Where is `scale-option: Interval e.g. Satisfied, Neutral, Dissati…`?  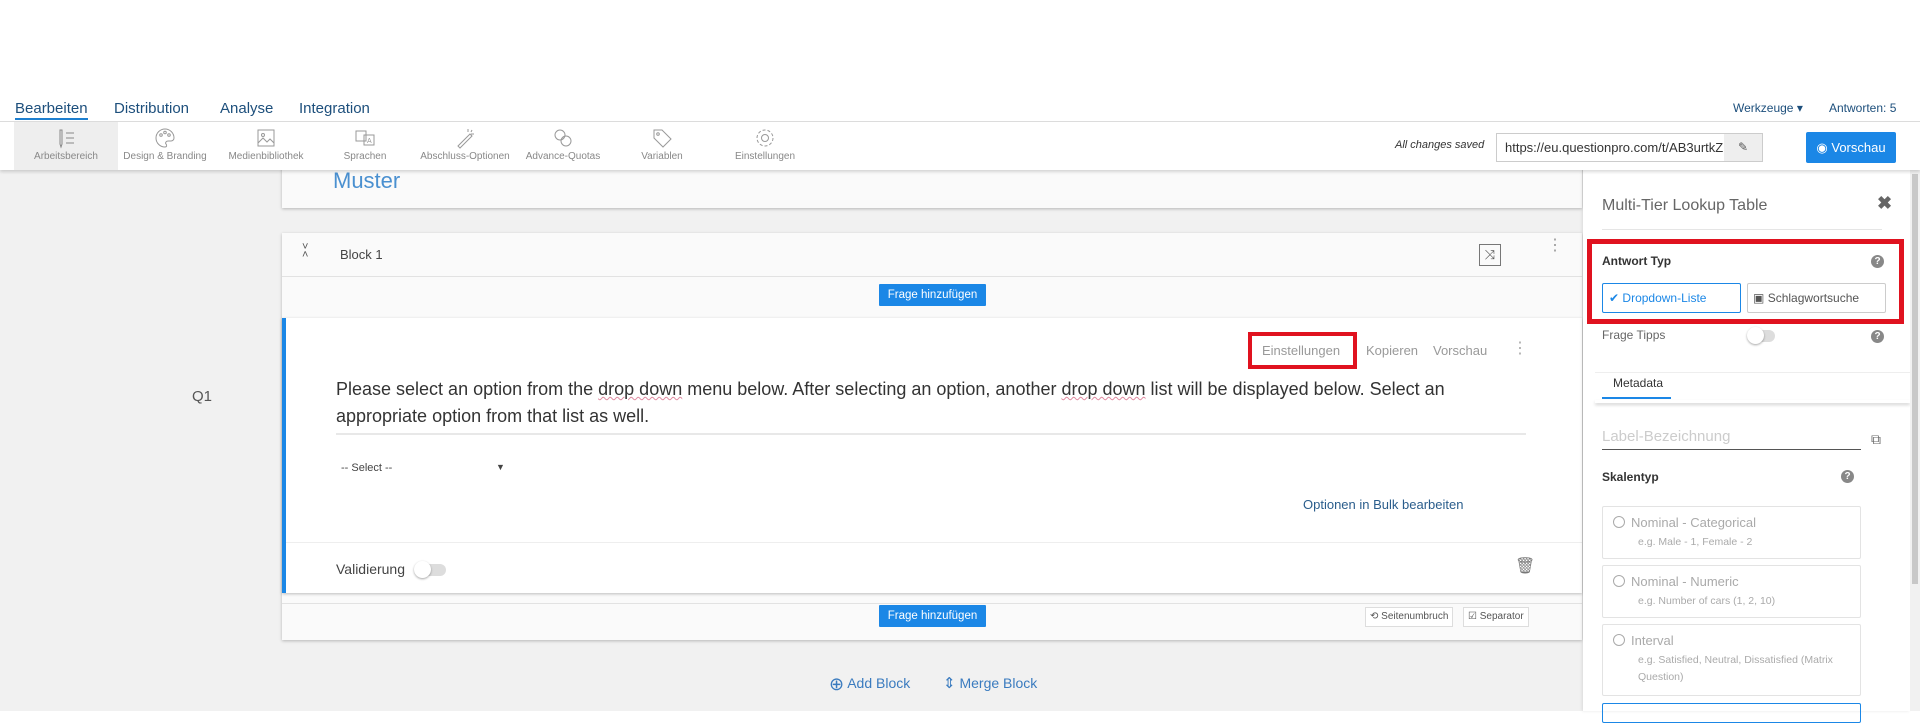 scale-option: Interval e.g. Satisfied, Neutral, Dissati… is located at coordinates (1731, 660).